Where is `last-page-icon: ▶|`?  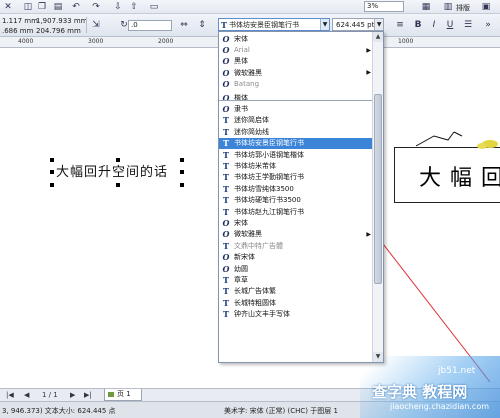 last-page-icon: ▶| is located at coordinates (88, 395).